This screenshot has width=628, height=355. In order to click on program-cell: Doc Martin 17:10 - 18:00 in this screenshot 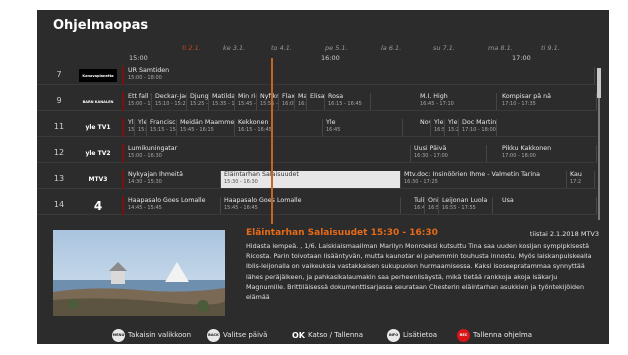, I will do `click(478, 127)`.